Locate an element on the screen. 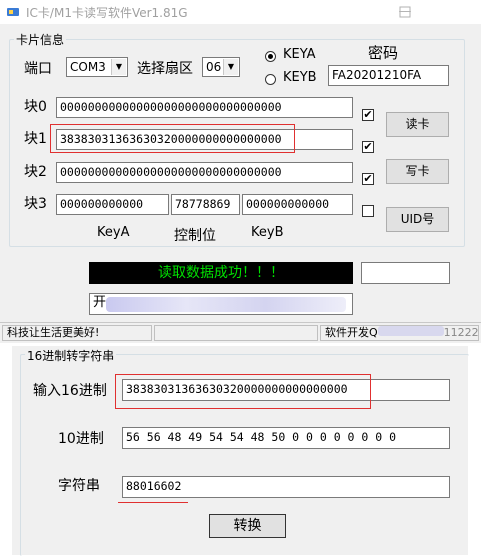  dec-output: 56 56 48 49 54 54 48 50 0 0 0 0 0 0 0 0 is located at coordinates (286, 438).